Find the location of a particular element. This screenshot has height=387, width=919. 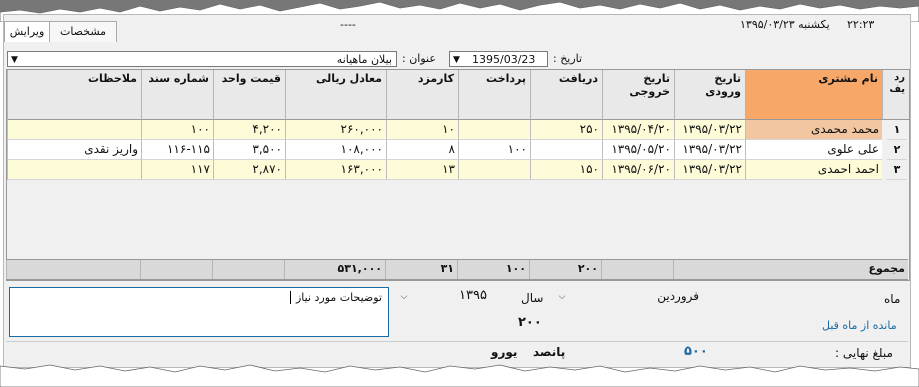

column-header-document-number: شماره سند is located at coordinates (177, 95).